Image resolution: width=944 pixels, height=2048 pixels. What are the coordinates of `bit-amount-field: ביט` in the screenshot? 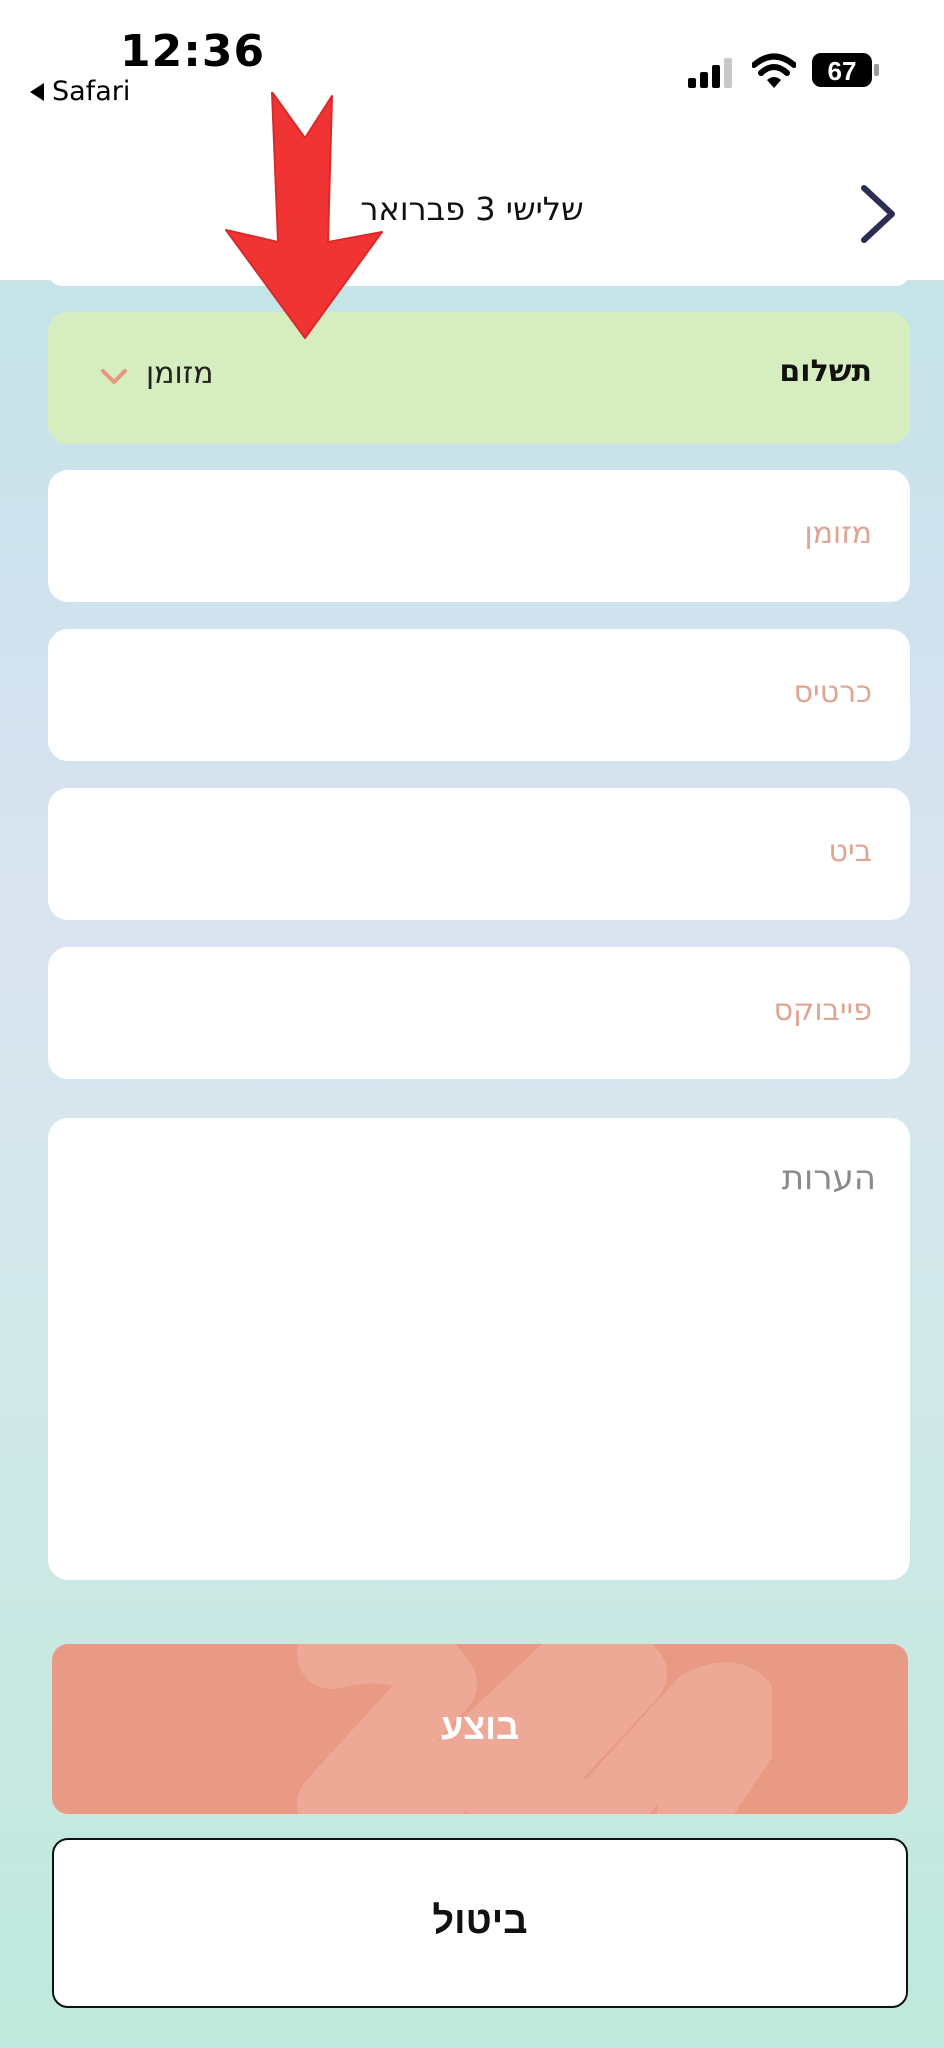 It's located at (479, 854).